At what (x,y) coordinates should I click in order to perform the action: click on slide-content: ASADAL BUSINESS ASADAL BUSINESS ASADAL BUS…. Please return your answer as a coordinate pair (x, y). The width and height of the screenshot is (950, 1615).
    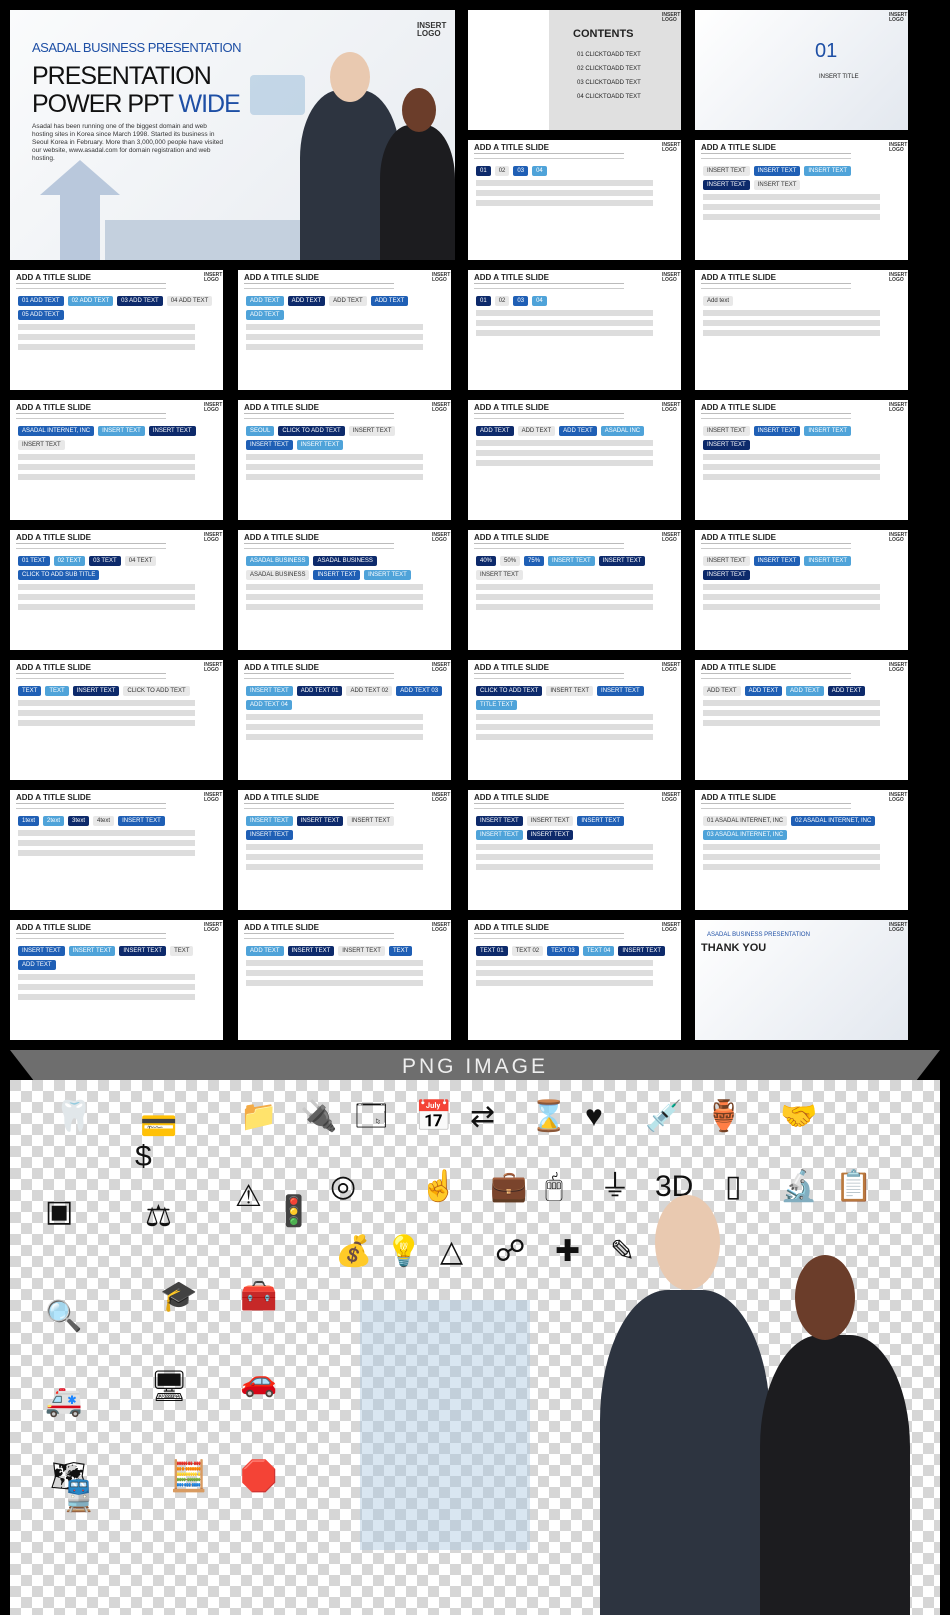
    Looking at the image, I should click on (344, 600).